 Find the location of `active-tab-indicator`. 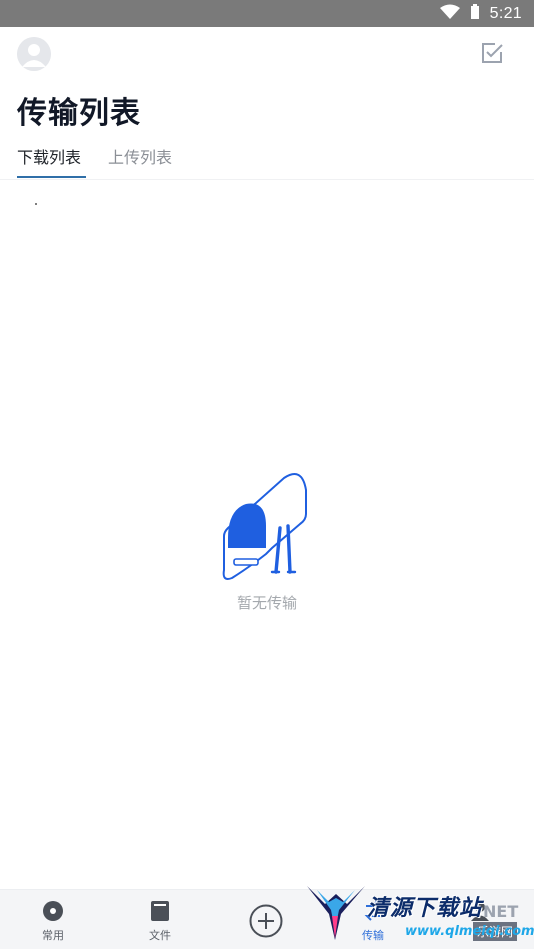

active-tab-indicator is located at coordinates (51, 177).